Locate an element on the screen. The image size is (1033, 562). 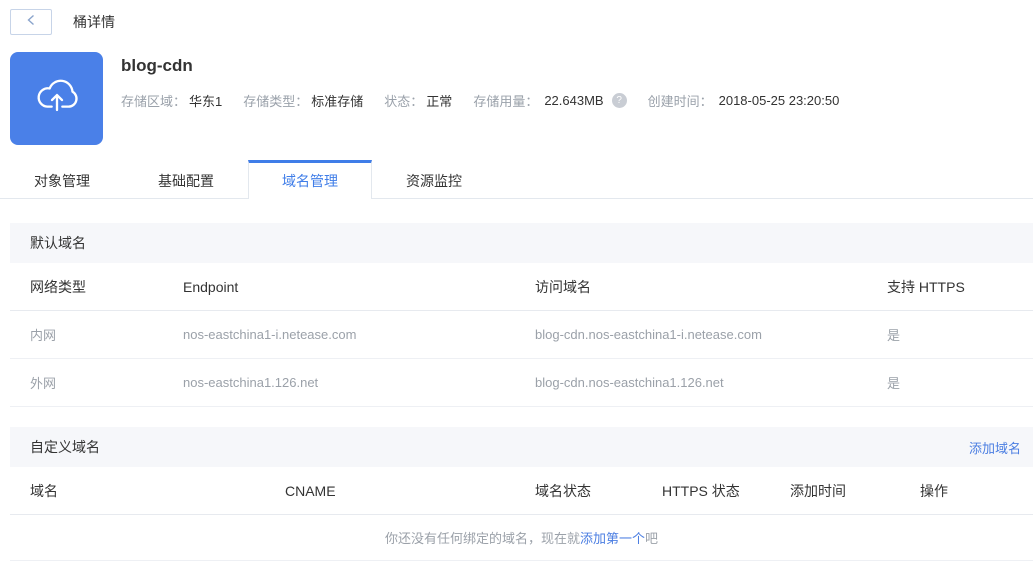
cell-network-type: 外网 is located at coordinates (43, 383).